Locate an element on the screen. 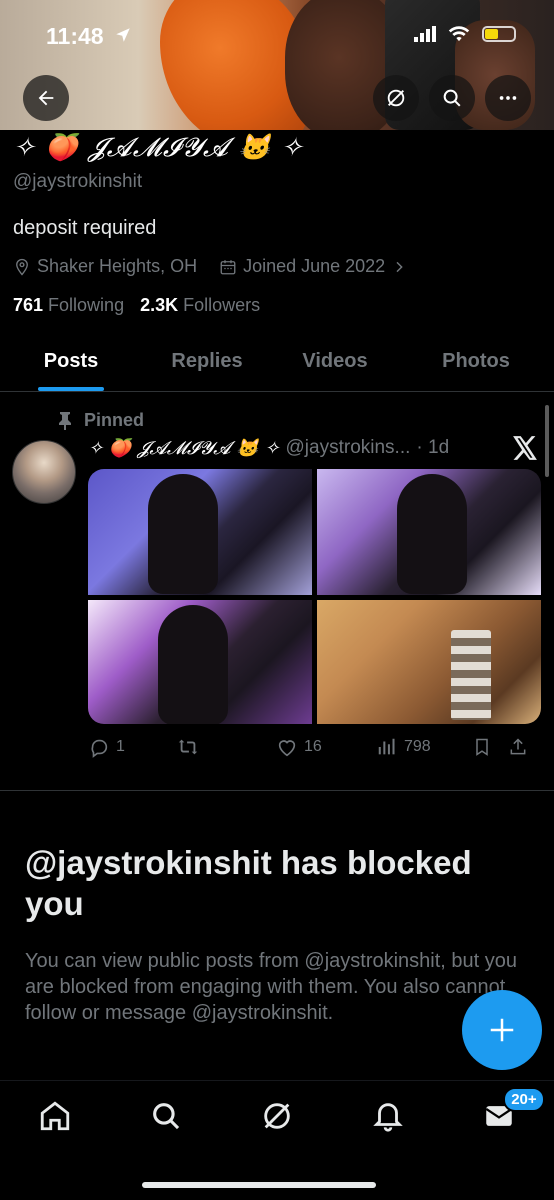 The width and height of the screenshot is (554, 1200). views-button: 798 is located at coordinates (424, 747).